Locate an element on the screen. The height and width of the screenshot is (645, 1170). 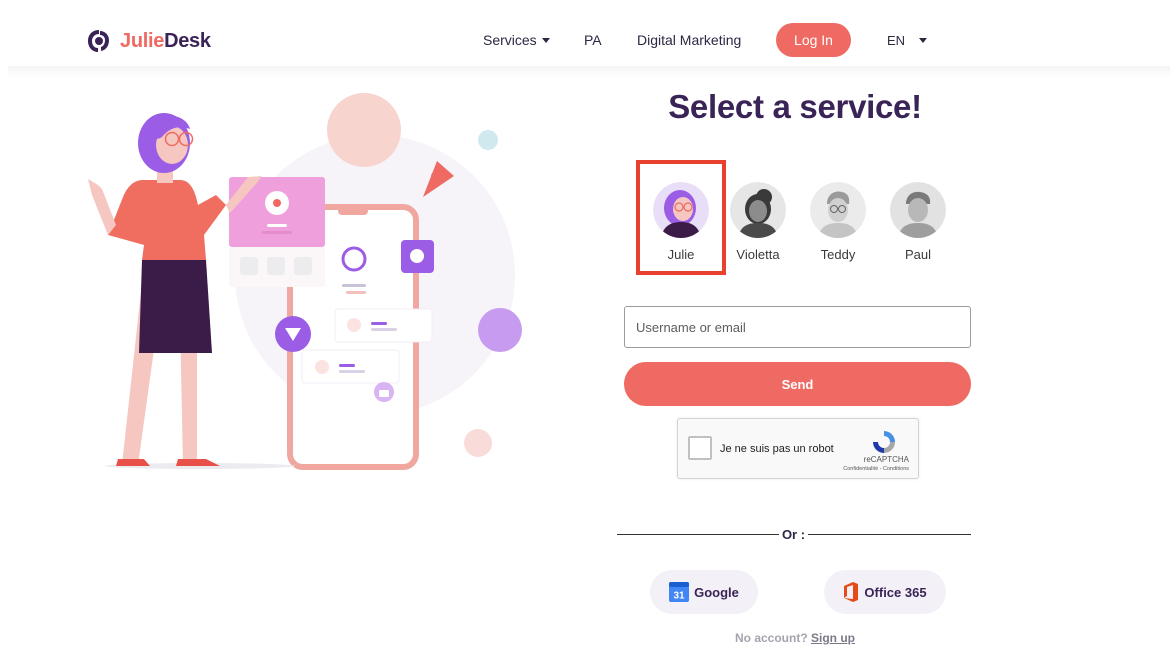
signup-link: Sign up is located at coordinates (833, 638).